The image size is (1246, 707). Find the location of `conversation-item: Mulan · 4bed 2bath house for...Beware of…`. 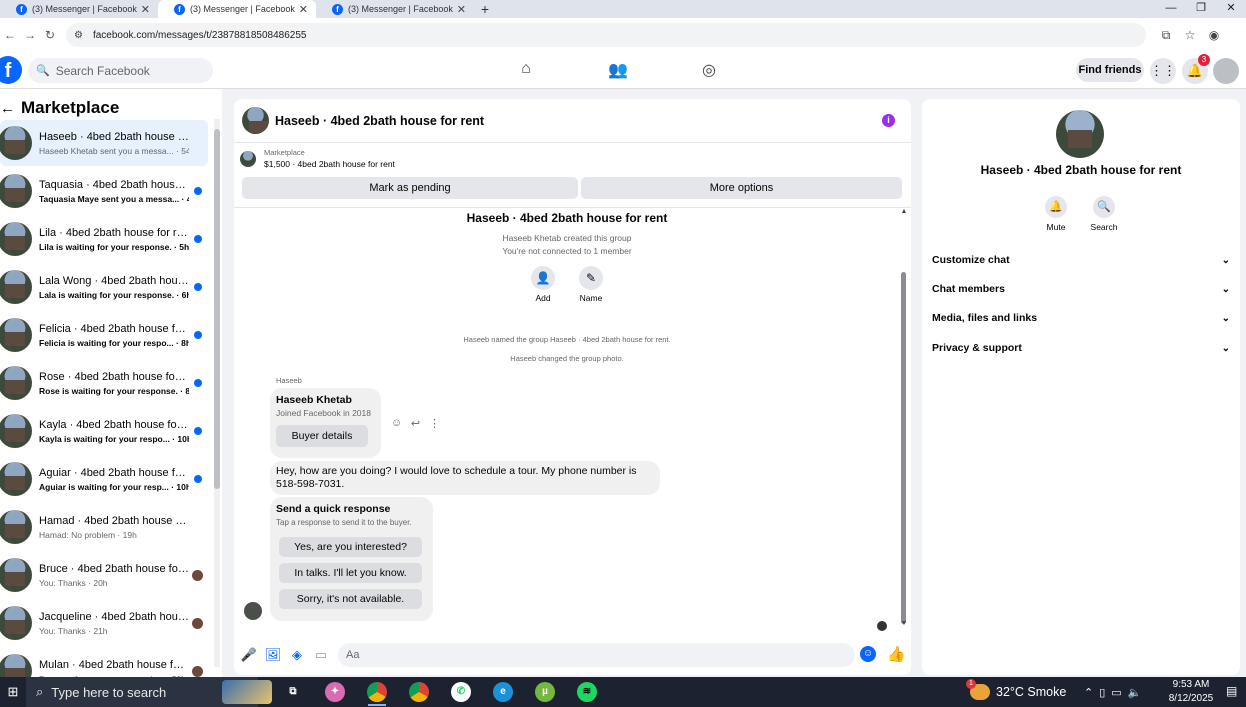

conversation-item: Mulan · 4bed 2bath house for...Beware of… is located at coordinates (104, 662).